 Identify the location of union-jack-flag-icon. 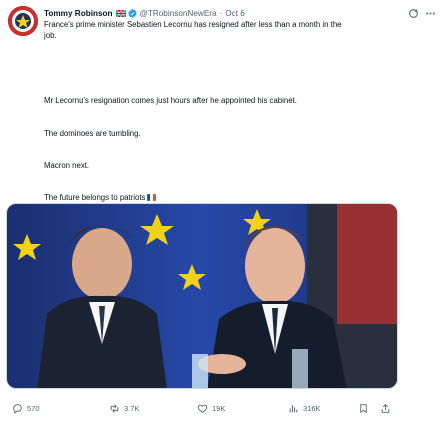
(120, 13).